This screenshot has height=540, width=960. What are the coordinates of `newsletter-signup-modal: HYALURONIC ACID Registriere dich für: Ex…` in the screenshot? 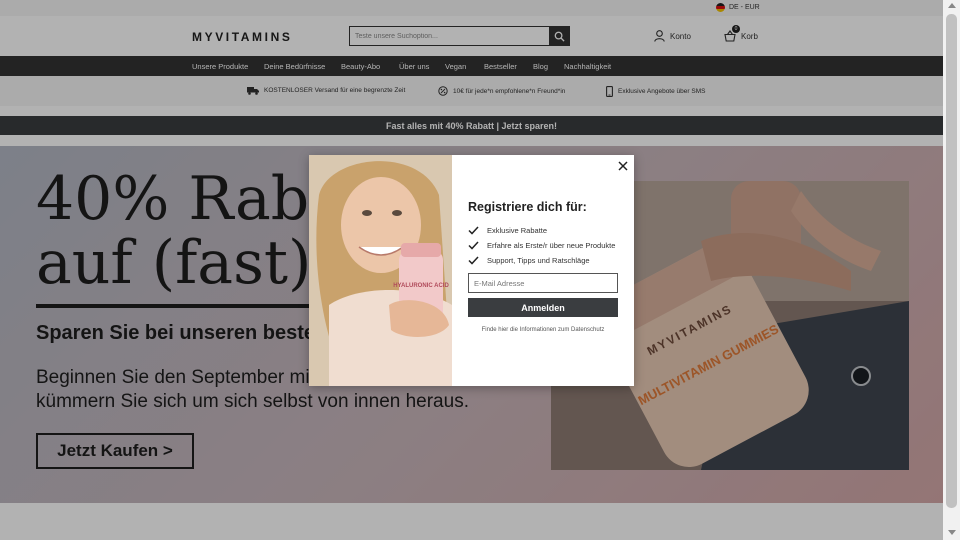 It's located at (471, 270).